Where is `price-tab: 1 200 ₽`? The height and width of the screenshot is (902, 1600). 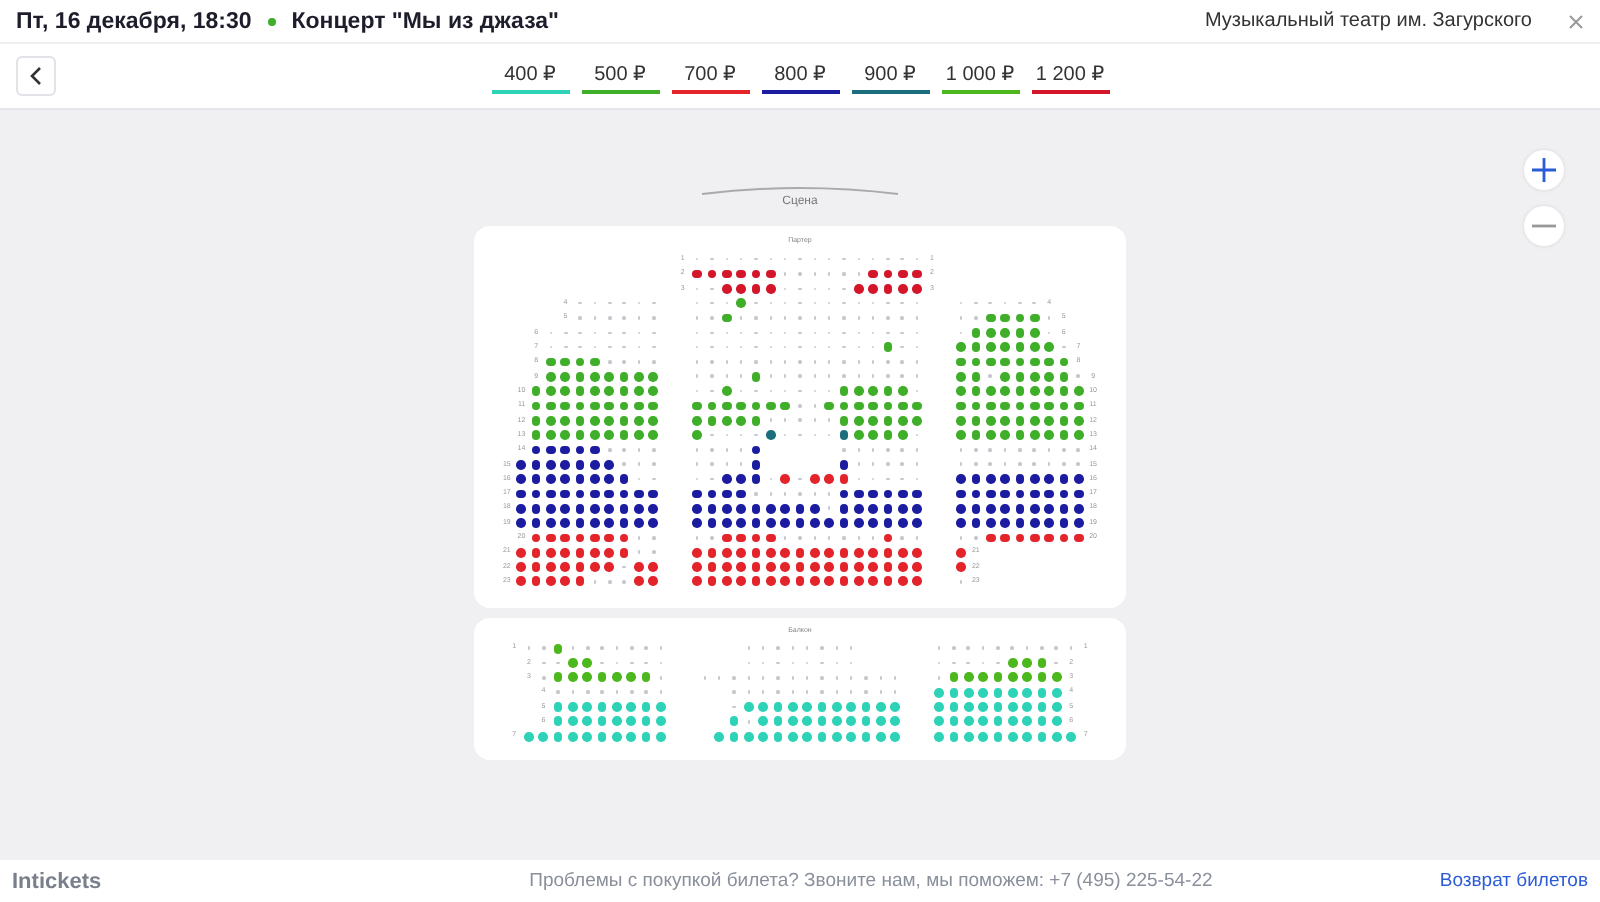
price-tab: 1 200 ₽ is located at coordinates (1070, 76).